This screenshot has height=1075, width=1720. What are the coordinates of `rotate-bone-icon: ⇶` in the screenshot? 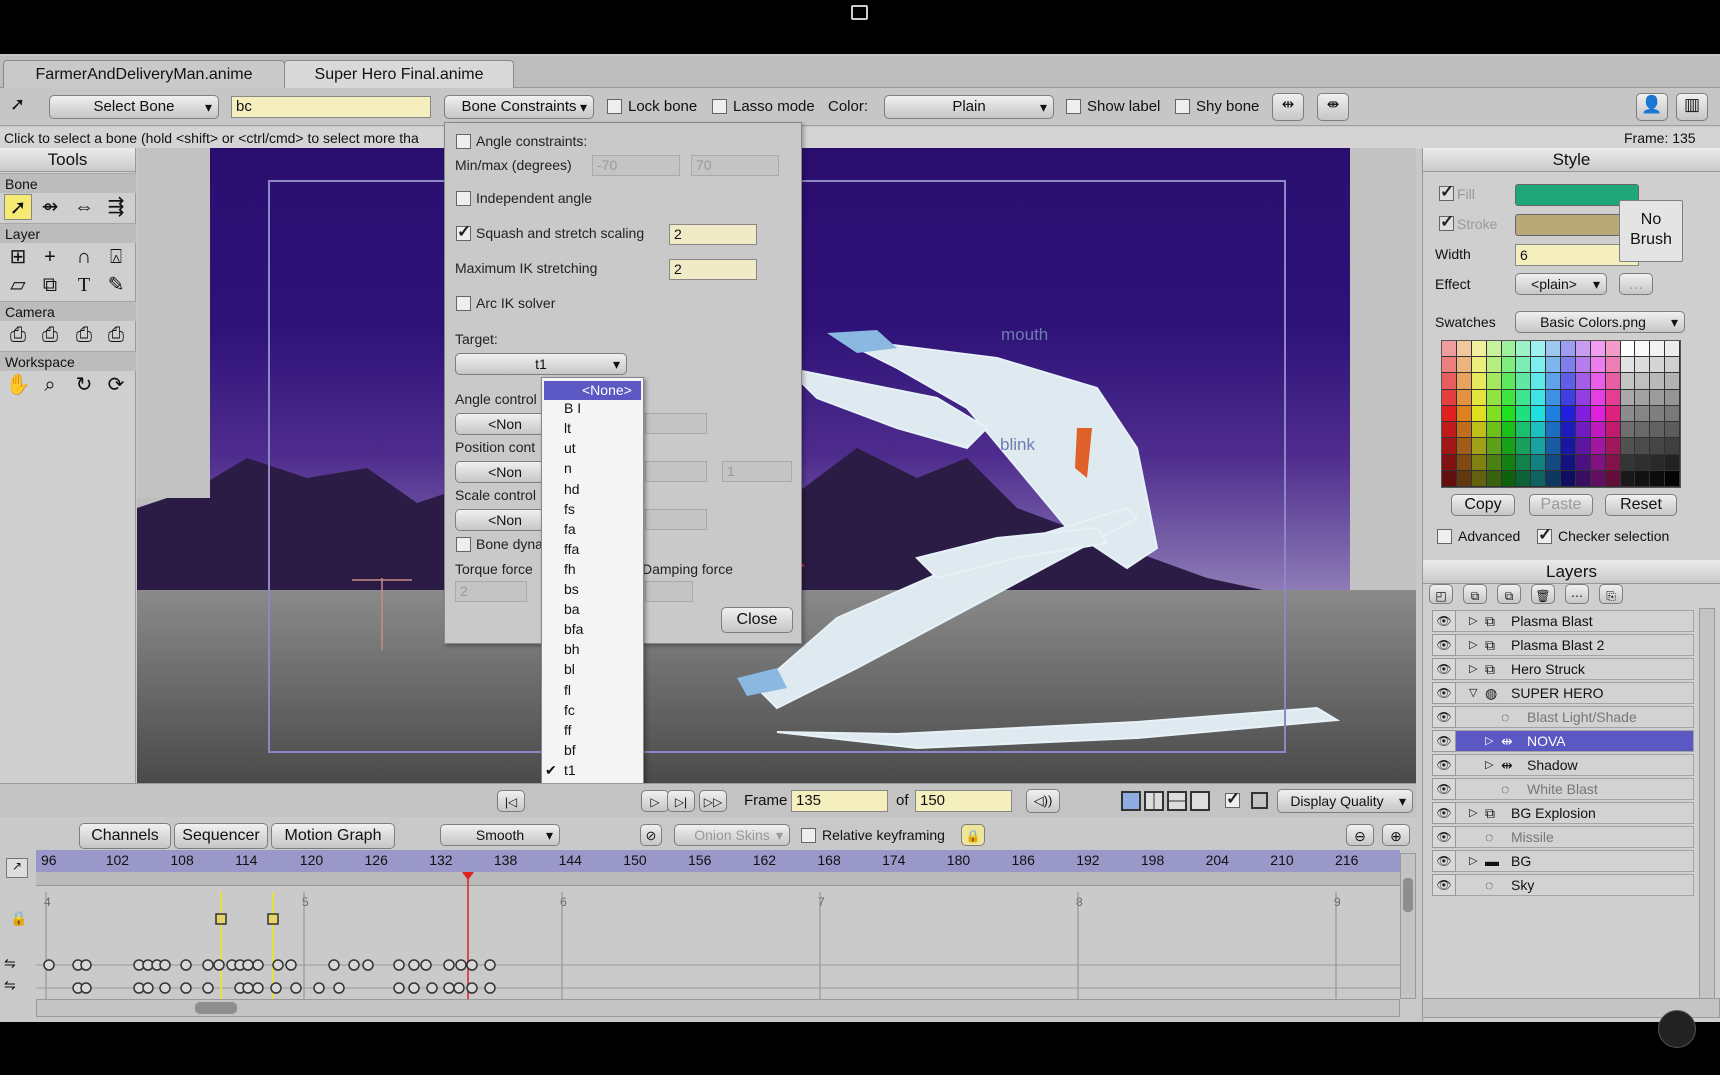 It's located at (116, 207).